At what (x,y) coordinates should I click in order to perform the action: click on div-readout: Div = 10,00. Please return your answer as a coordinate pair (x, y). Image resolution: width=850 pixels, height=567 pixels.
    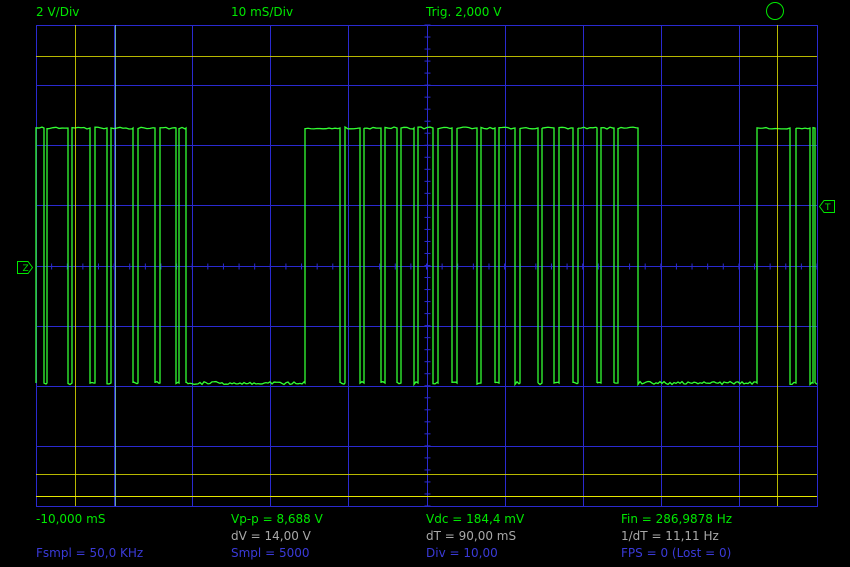
    Looking at the image, I should click on (462, 553).